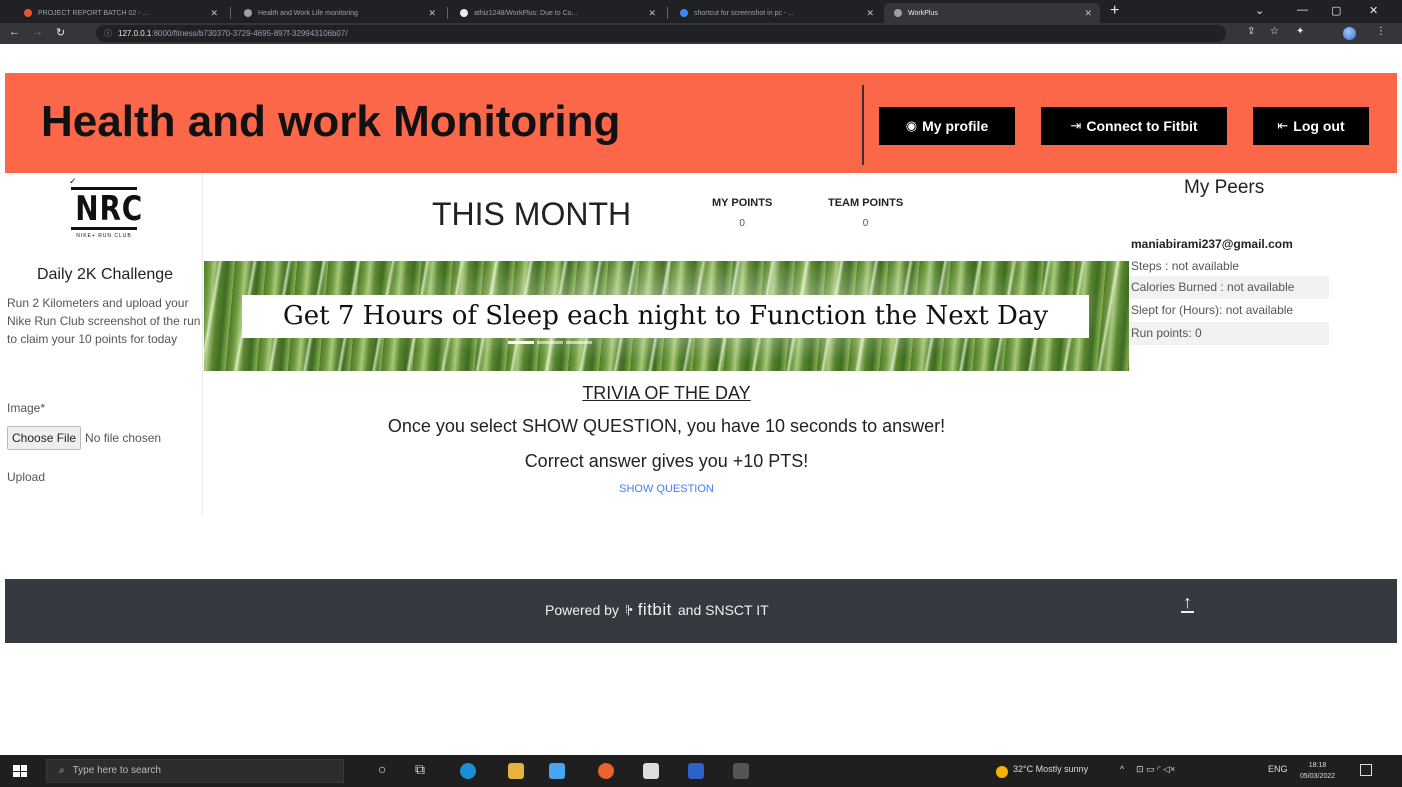 The width and height of the screenshot is (1402, 787). What do you see at coordinates (1187, 603) in the screenshot?
I see `scroll-to-top-icon: ↑` at bounding box center [1187, 603].